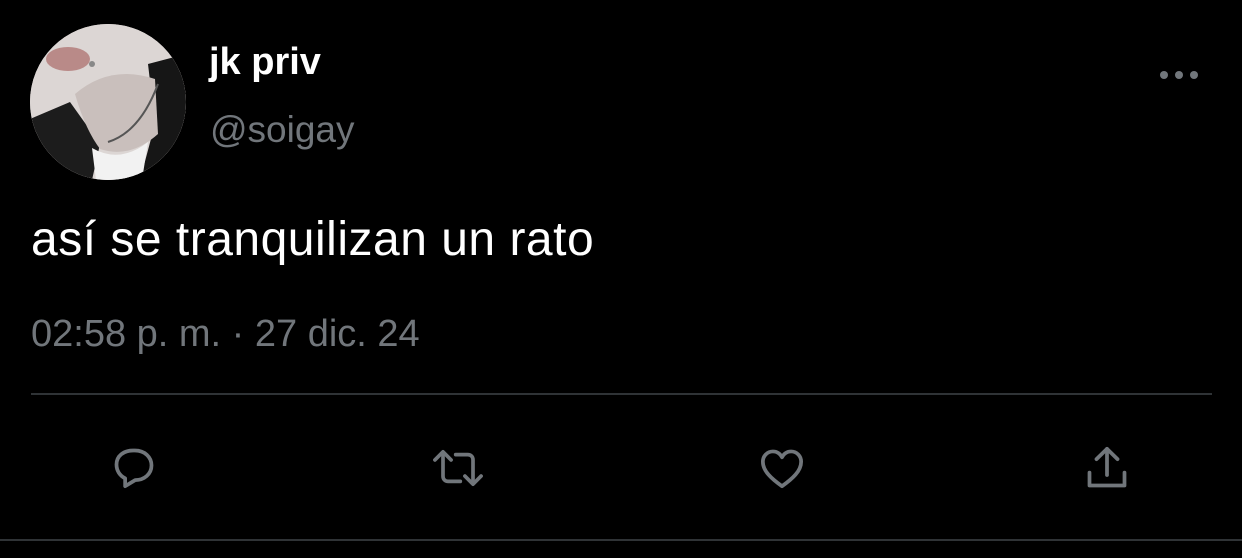  I want to click on ellipsis-icon, so click(1179, 75).